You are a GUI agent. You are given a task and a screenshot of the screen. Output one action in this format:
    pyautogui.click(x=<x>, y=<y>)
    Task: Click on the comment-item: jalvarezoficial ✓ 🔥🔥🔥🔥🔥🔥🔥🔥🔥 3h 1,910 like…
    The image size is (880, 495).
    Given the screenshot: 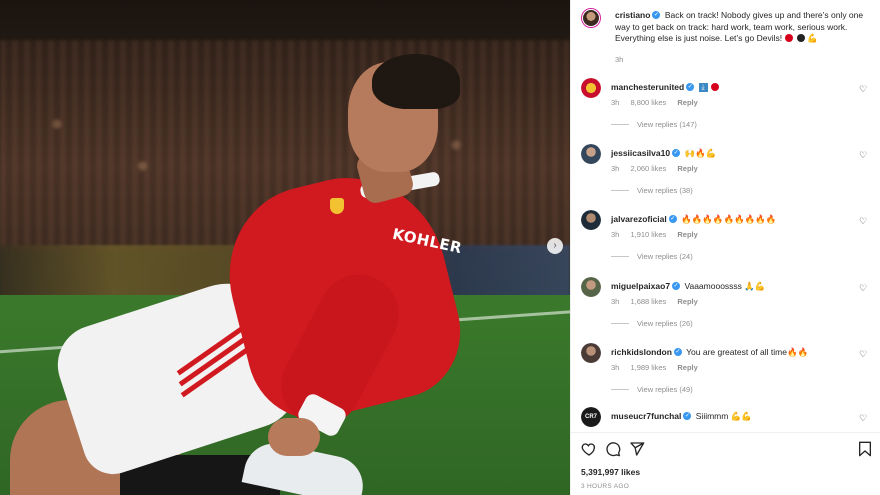 What is the action you would take?
    pyautogui.click(x=728, y=240)
    